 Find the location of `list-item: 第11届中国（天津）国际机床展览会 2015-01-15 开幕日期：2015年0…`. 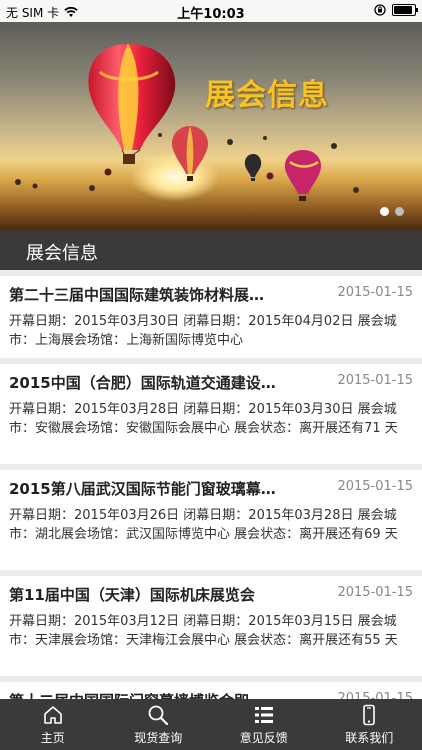

list-item: 第11届中国（天津）国际机床展览会 2015-01-15 开幕日期：2015年0… is located at coordinates (211, 626).